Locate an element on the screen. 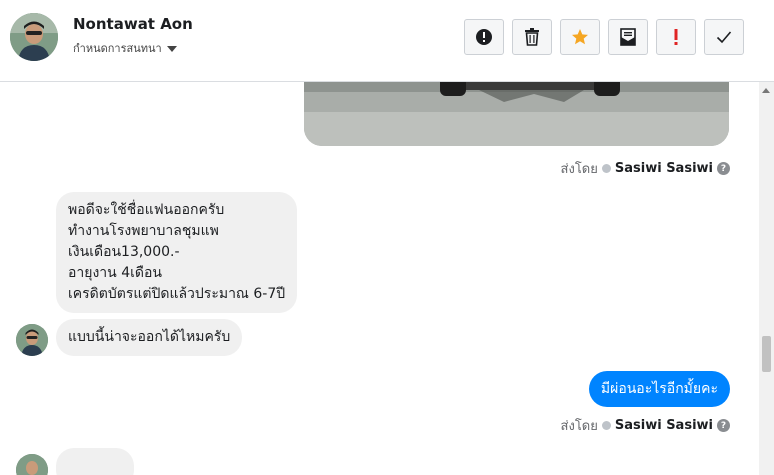 This screenshot has width=774, height=475. exclamation-icon is located at coordinates (676, 37).